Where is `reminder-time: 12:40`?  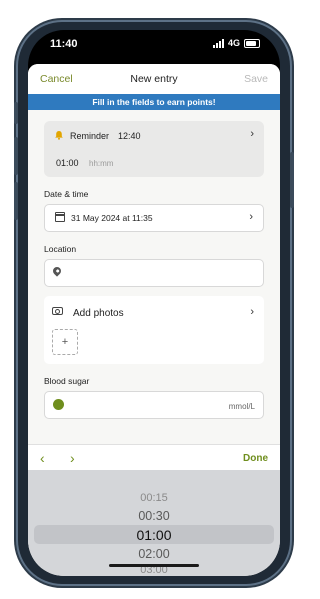
reminder-time: 12:40 is located at coordinates (129, 136).